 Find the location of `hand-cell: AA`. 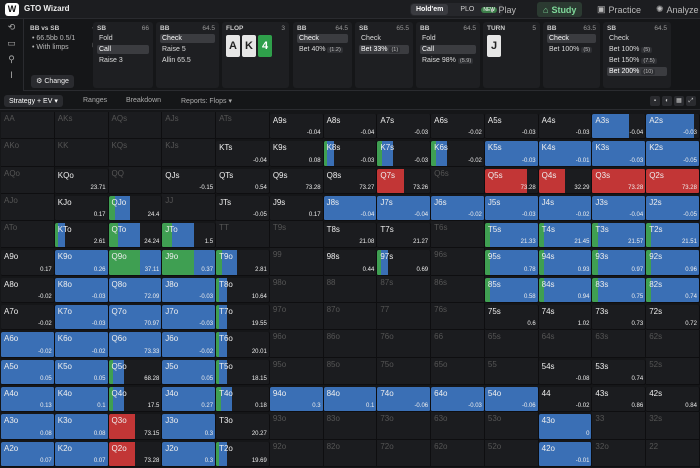

hand-cell: AA is located at coordinates (28, 126).